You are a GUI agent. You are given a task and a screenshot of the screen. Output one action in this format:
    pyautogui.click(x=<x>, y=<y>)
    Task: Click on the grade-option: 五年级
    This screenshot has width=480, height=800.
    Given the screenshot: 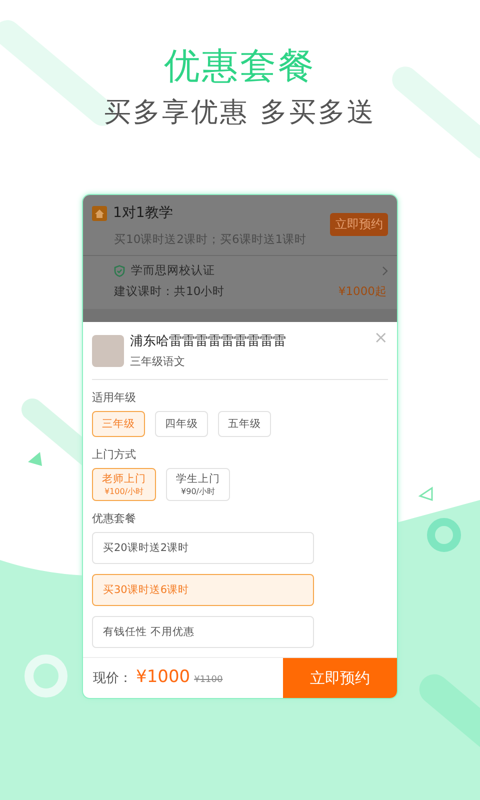 What is the action you would take?
    pyautogui.click(x=244, y=424)
    